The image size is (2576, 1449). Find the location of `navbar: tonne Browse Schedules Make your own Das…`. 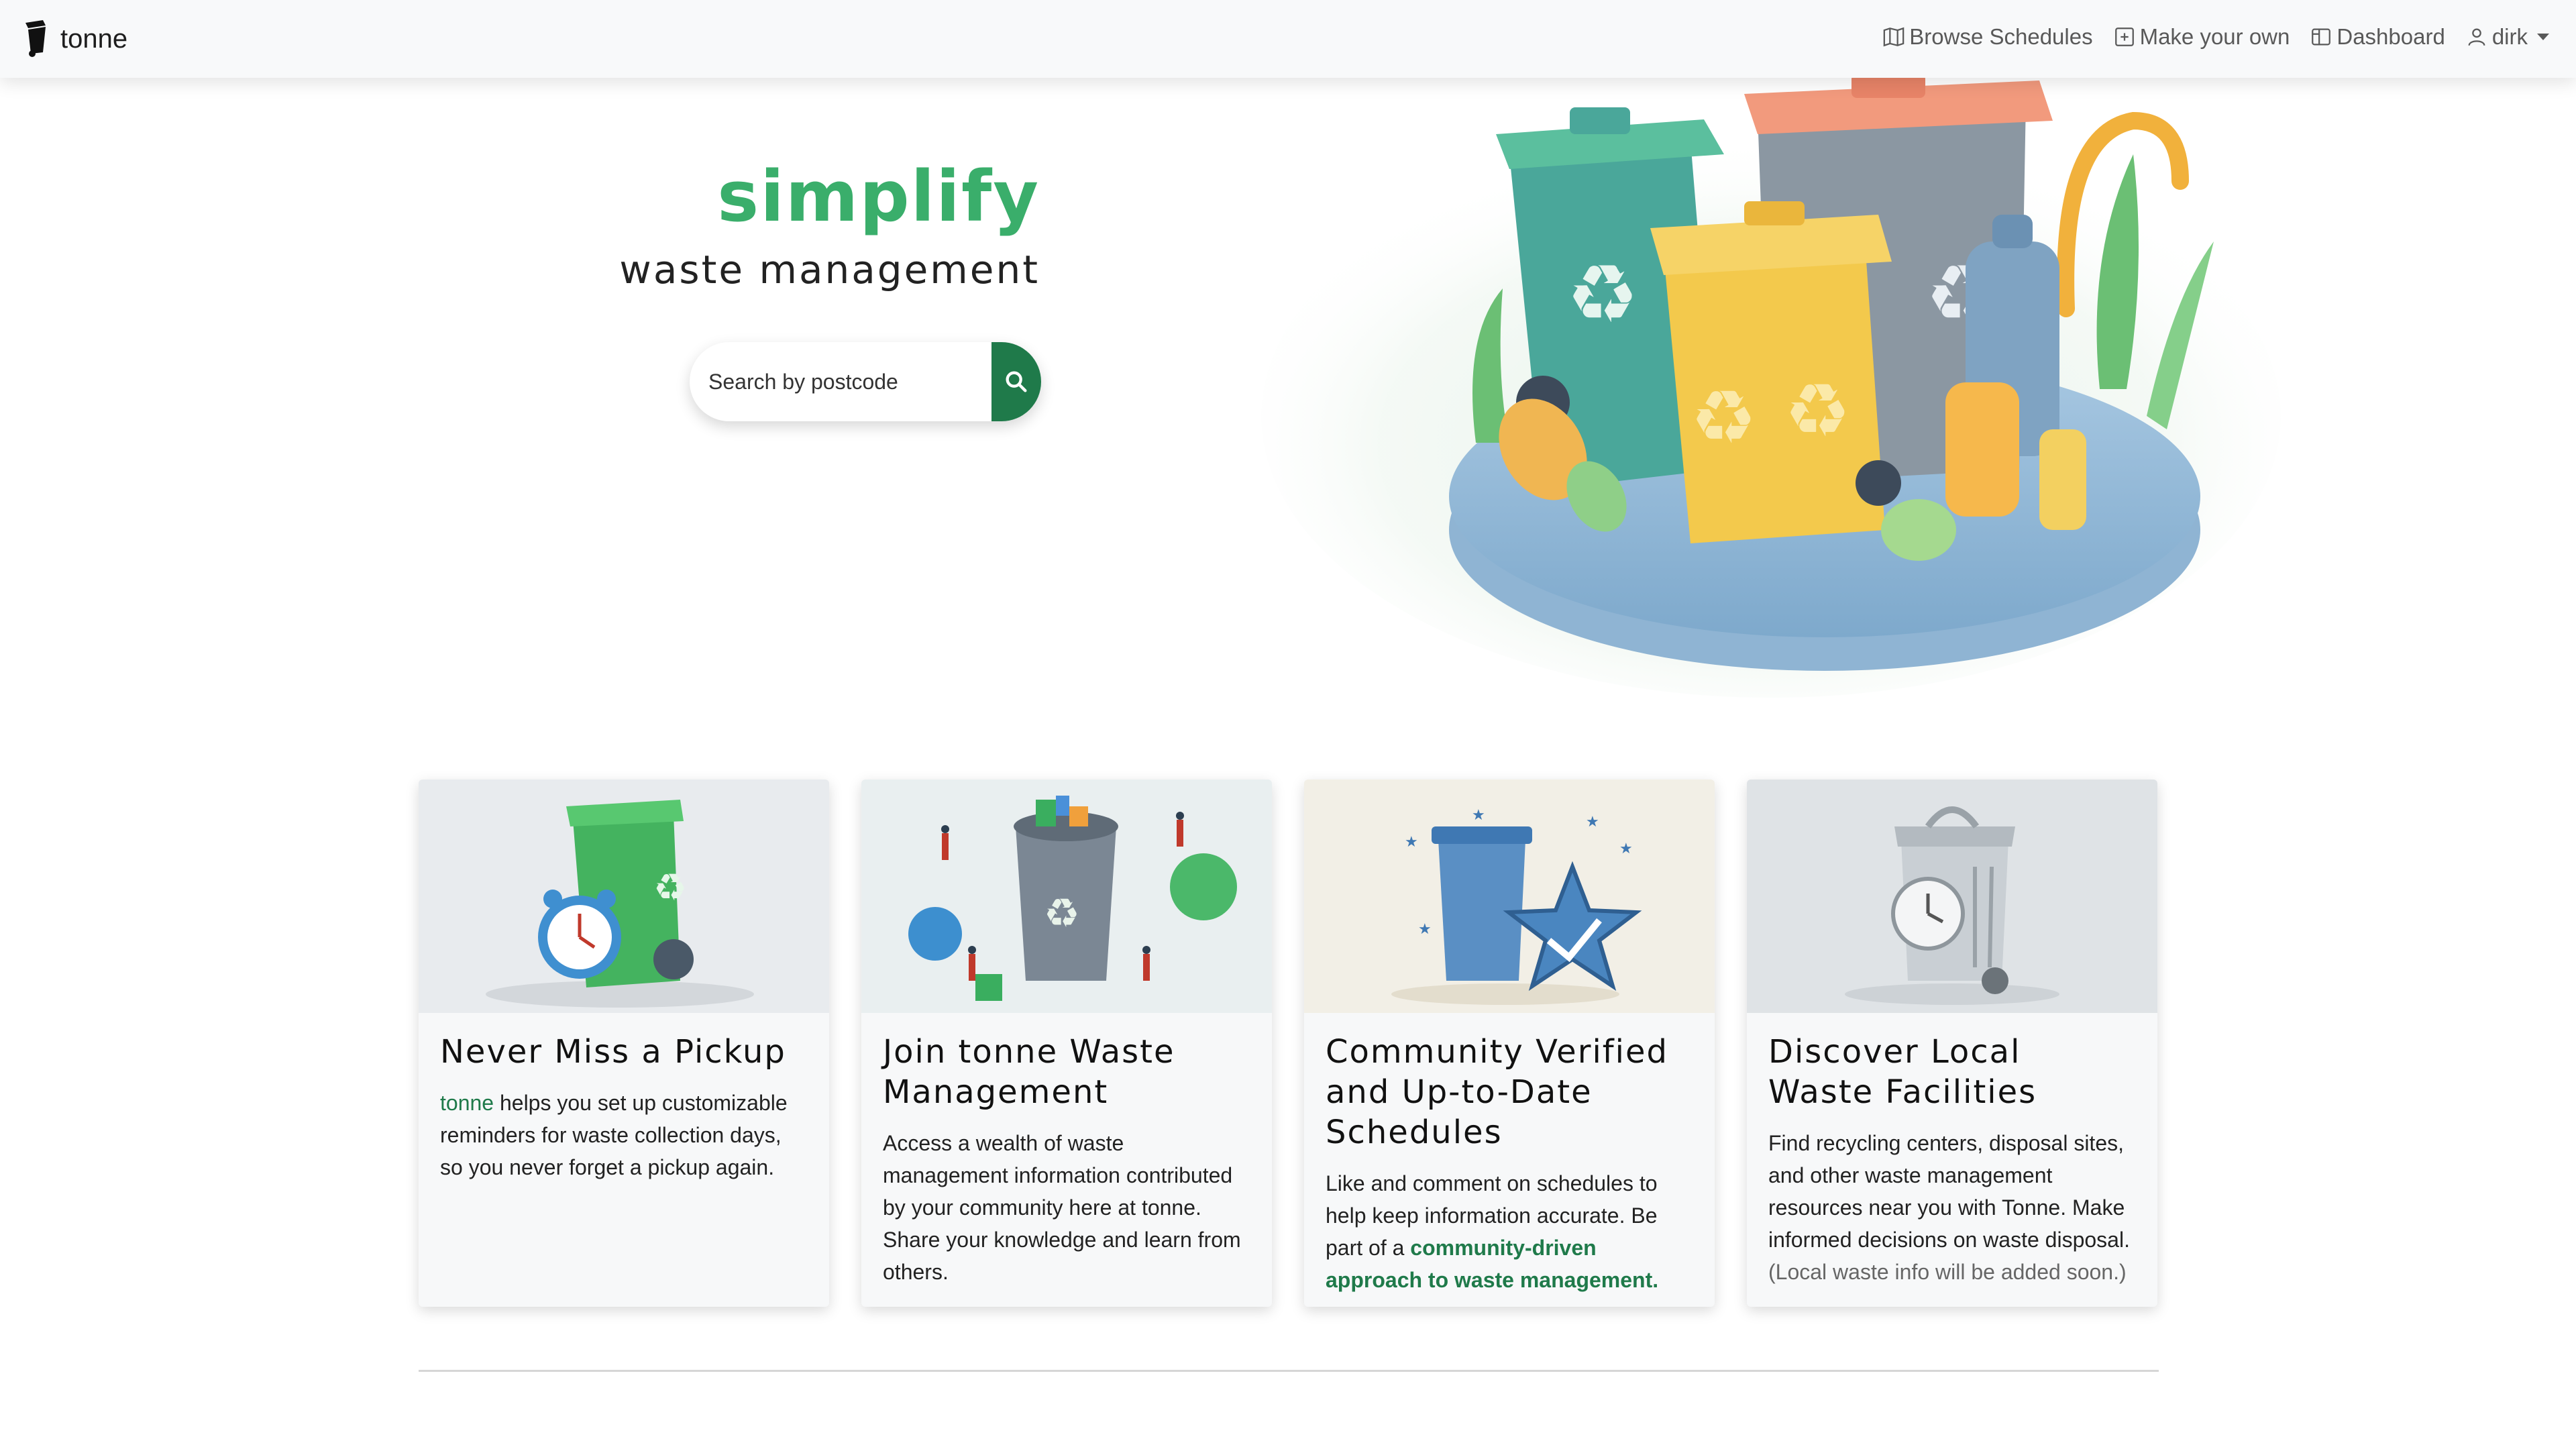

navbar: tonne Browse Schedules Make your own Das… is located at coordinates (1288, 39).